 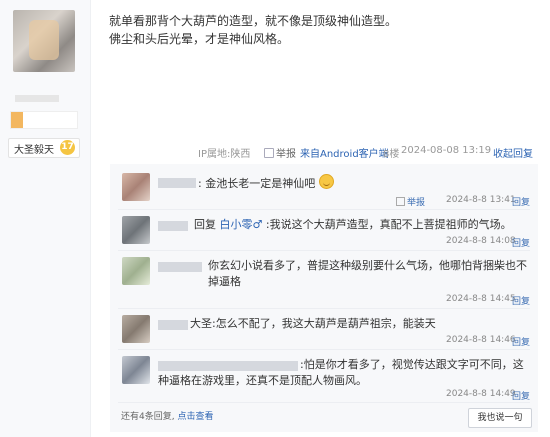 What do you see at coordinates (446, 150) in the screenshot?
I see `post-timestamp: 2024-08-08 13:19` at bounding box center [446, 150].